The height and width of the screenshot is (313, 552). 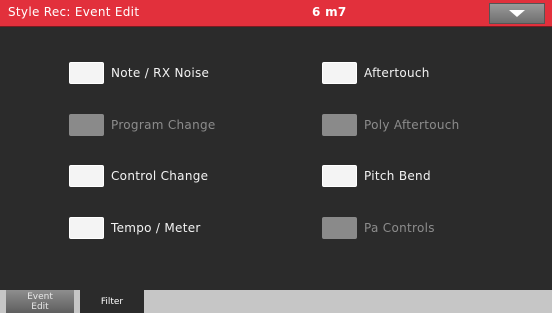 I want to click on title-bar: Style Rec: Event Edit 6 m7, so click(x=276, y=13).